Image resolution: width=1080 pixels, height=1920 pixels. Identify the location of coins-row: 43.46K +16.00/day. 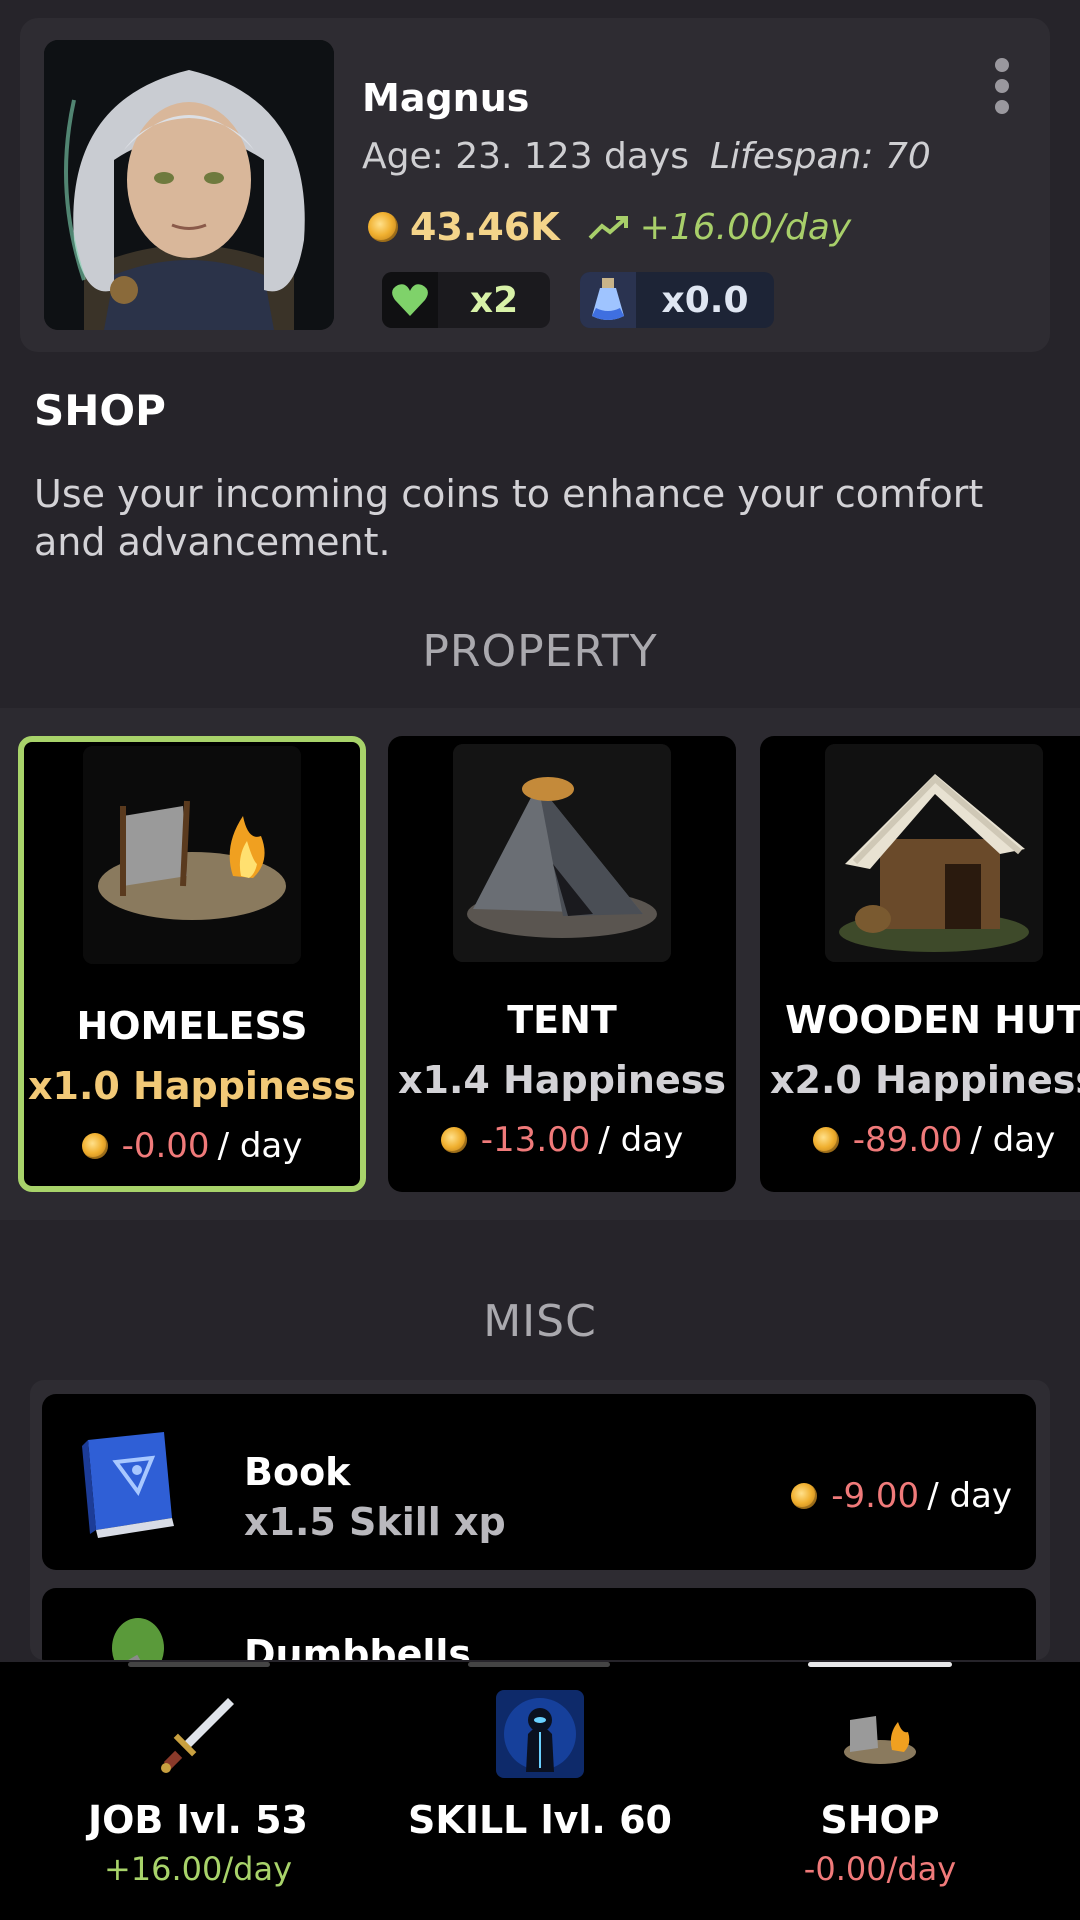
(609, 227).